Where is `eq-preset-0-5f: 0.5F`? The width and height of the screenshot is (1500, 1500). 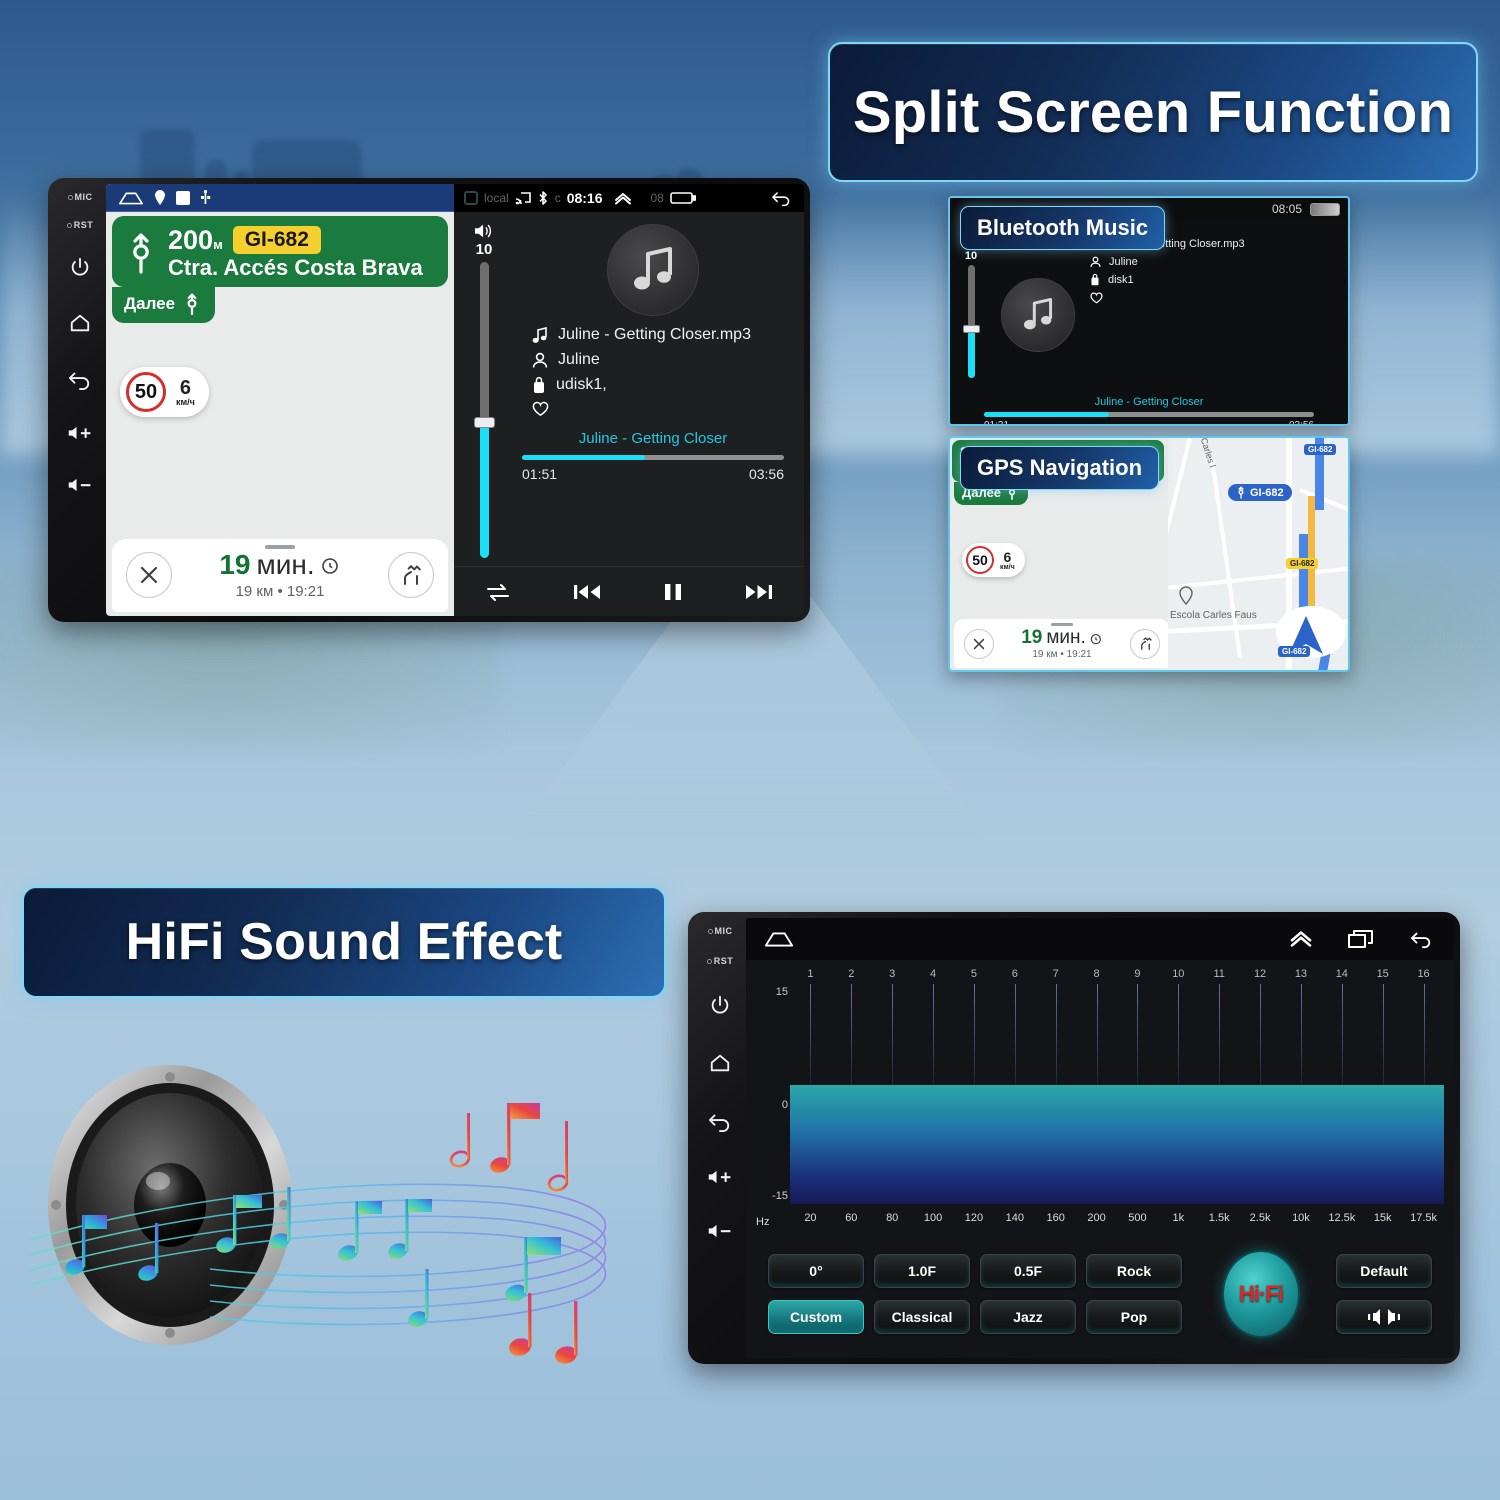
eq-preset-0-5f: 0.5F is located at coordinates (1028, 1271).